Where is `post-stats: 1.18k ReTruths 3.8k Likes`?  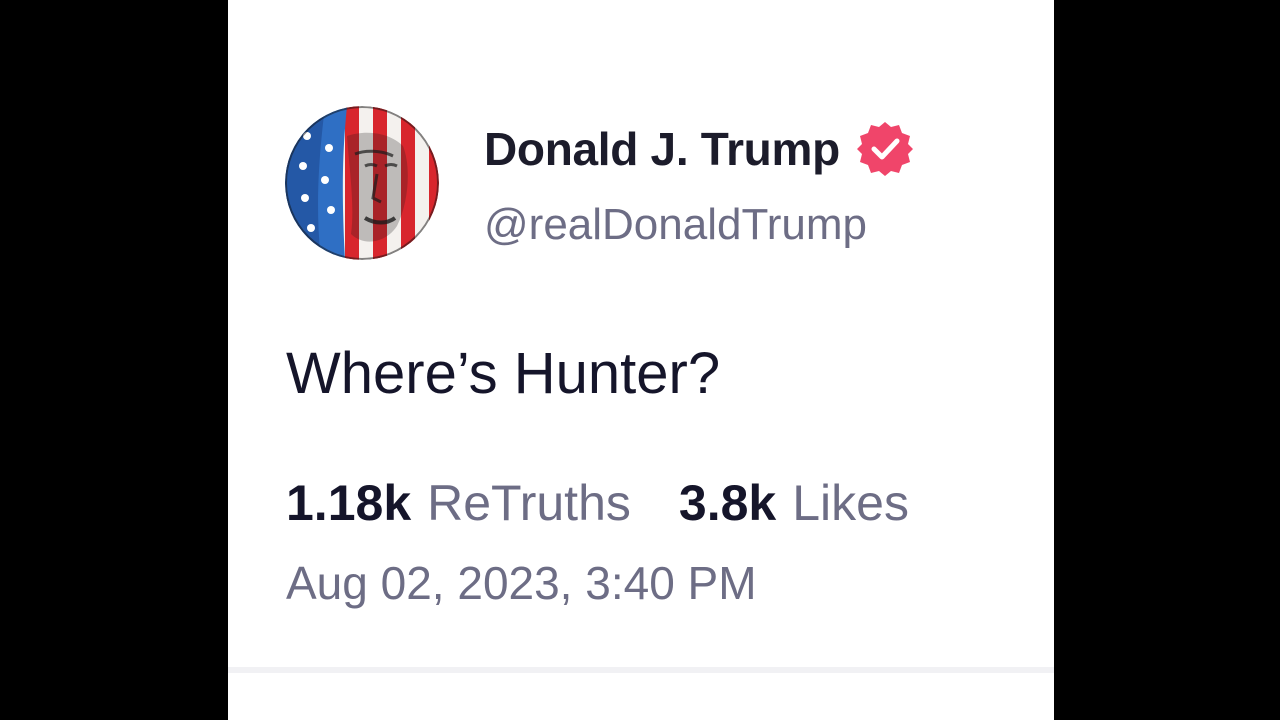 post-stats: 1.18k ReTruths 3.8k Likes is located at coordinates (597, 503).